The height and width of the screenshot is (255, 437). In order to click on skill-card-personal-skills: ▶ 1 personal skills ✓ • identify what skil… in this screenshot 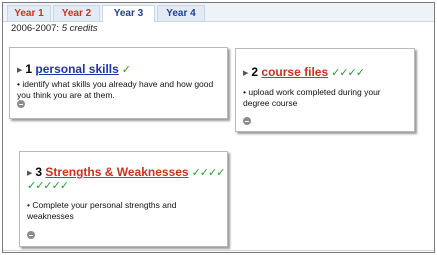, I will do `click(118, 83)`.